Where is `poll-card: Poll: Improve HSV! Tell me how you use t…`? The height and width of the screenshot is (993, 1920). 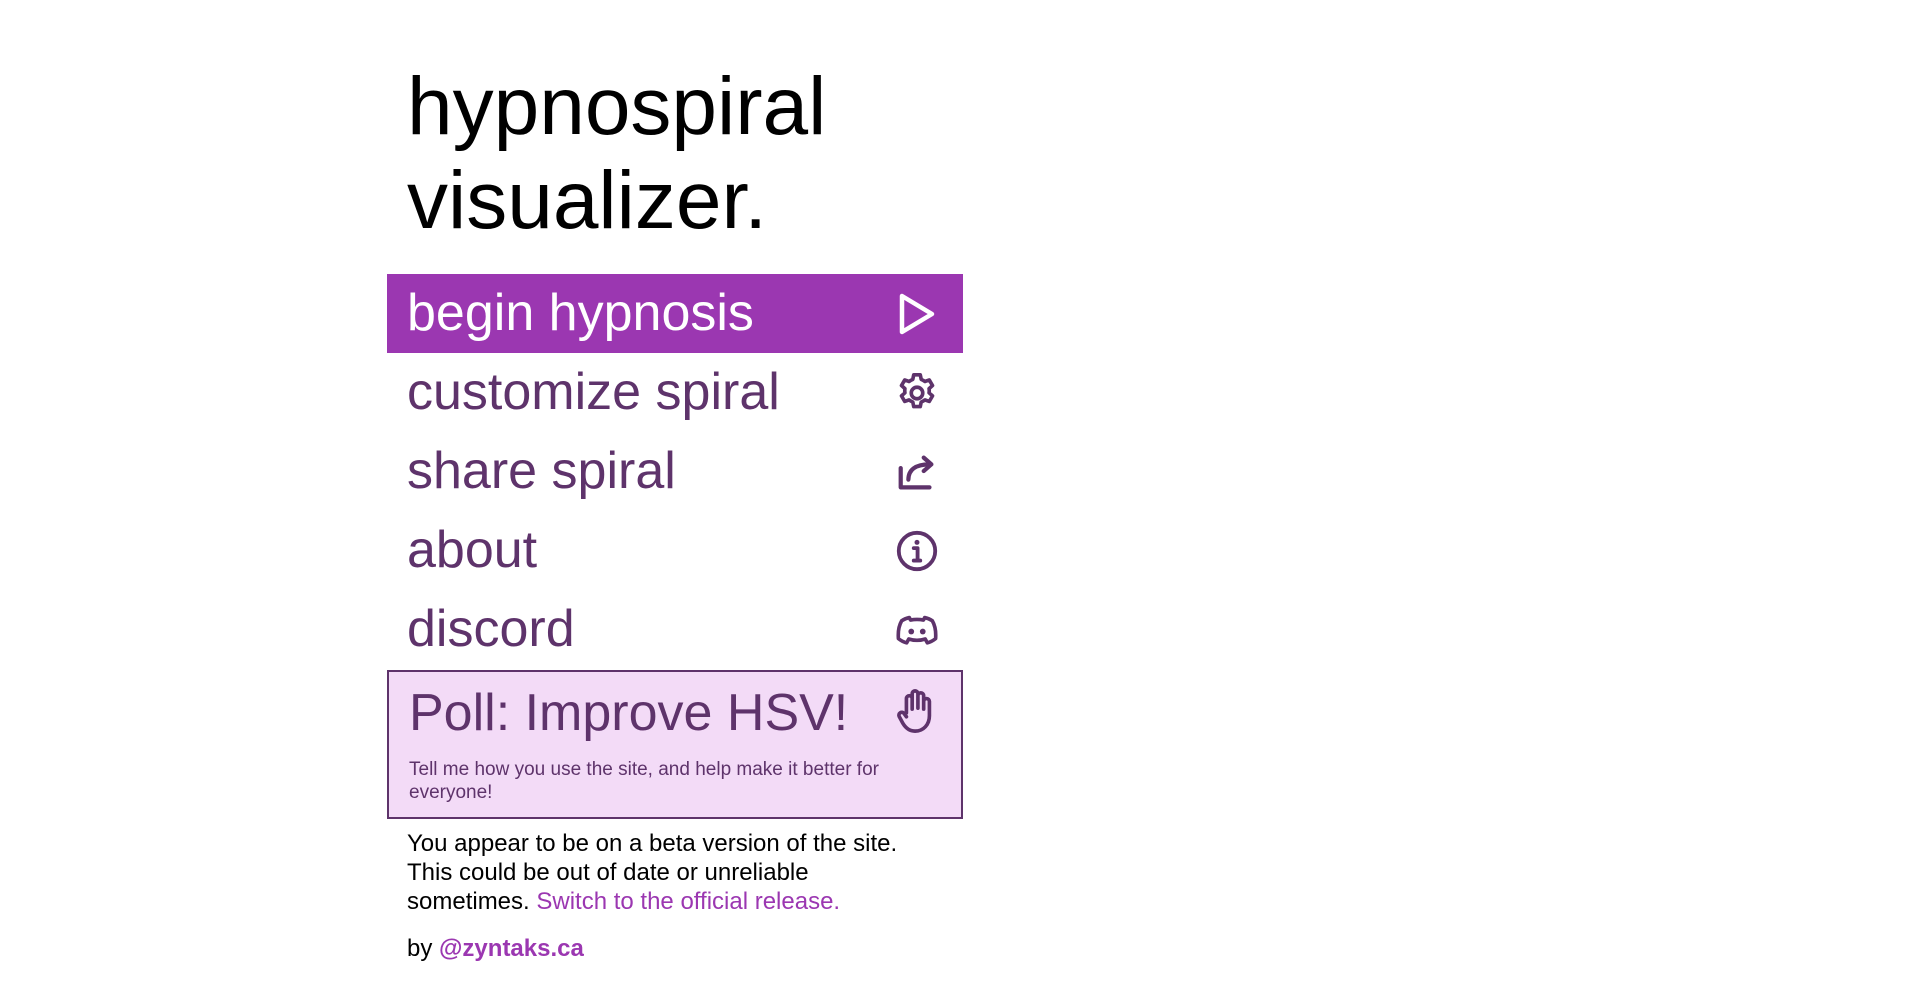 poll-card: Poll: Improve HSV! Tell me how you use t… is located at coordinates (675, 744).